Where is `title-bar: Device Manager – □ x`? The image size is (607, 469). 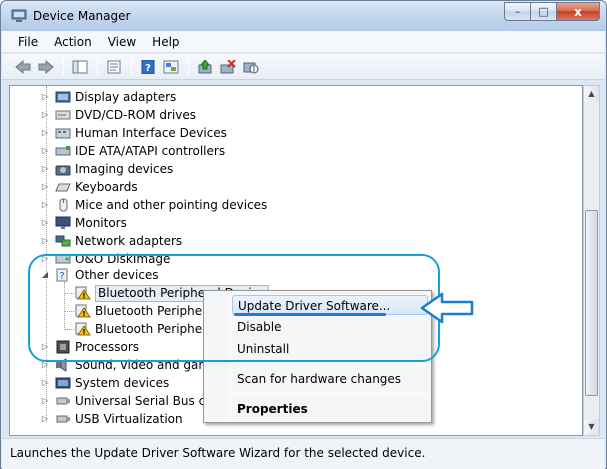 title-bar: Device Manager – □ x is located at coordinates (303, 16).